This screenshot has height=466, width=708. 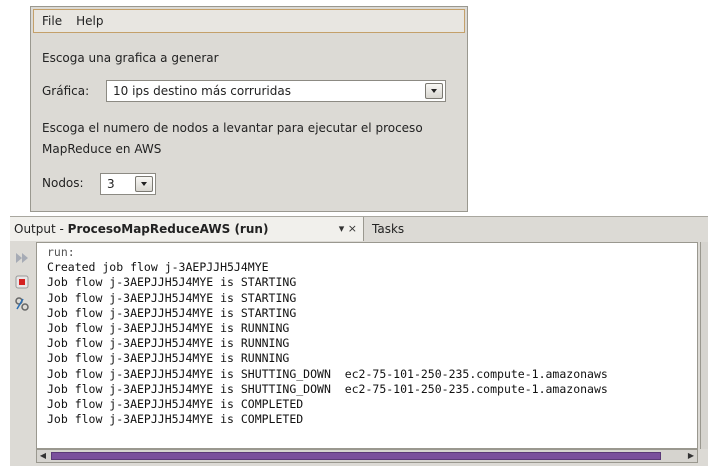 What do you see at coordinates (22, 354) in the screenshot?
I see `output-toolbar` at bounding box center [22, 354].